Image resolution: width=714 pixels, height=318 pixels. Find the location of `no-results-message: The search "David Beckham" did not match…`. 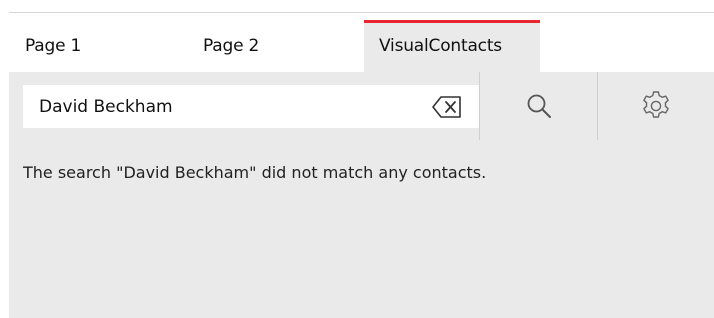

no-results-message: The search "David Beckham" did not match… is located at coordinates (255, 172).